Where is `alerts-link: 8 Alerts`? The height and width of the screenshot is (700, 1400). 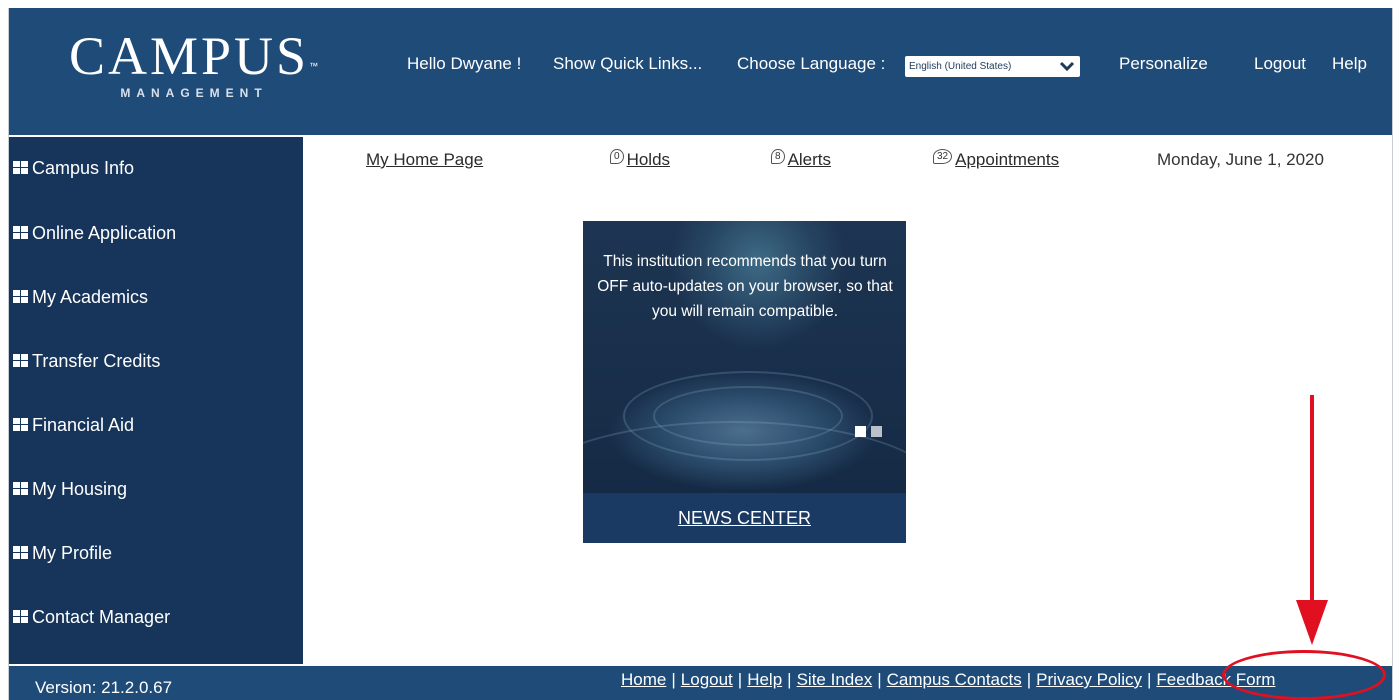 alerts-link: 8 Alerts is located at coordinates (801, 159).